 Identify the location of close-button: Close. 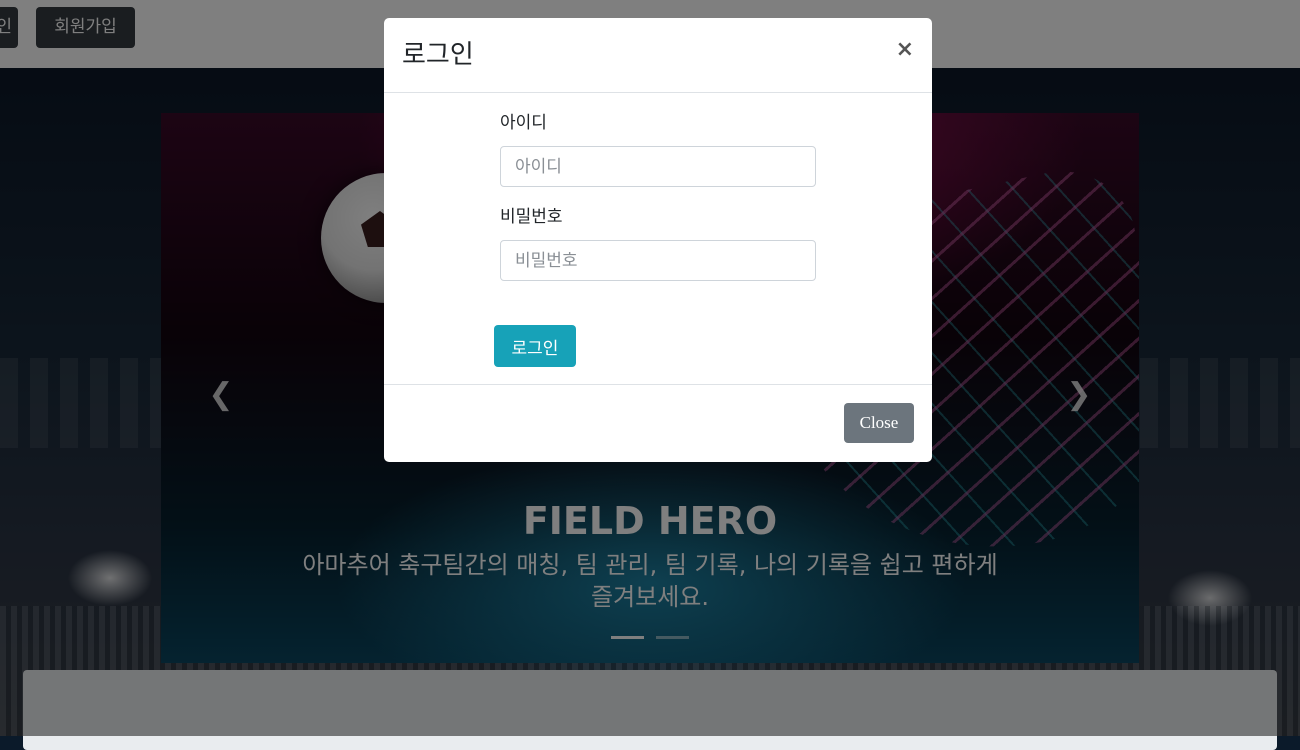
(879, 423).